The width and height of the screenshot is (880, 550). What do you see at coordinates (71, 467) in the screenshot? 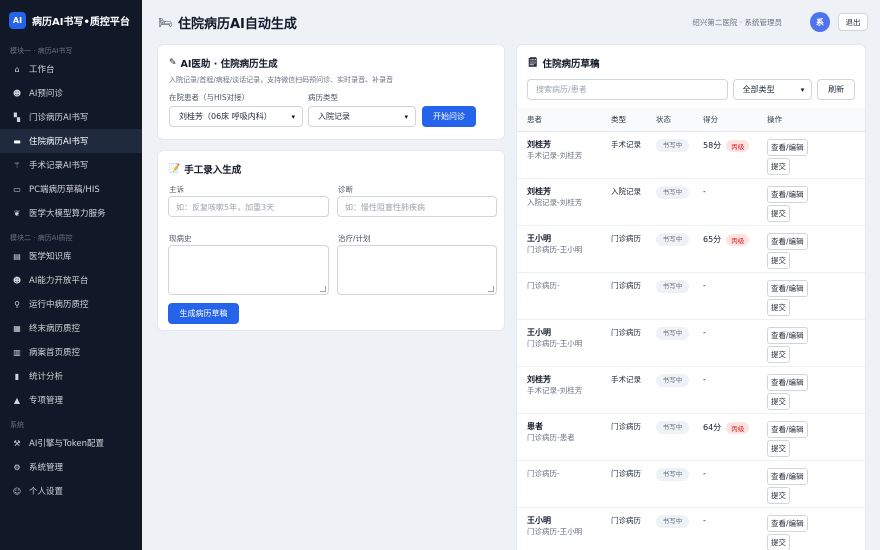
I see `sidebar-item: ⚙ 系统管理` at bounding box center [71, 467].